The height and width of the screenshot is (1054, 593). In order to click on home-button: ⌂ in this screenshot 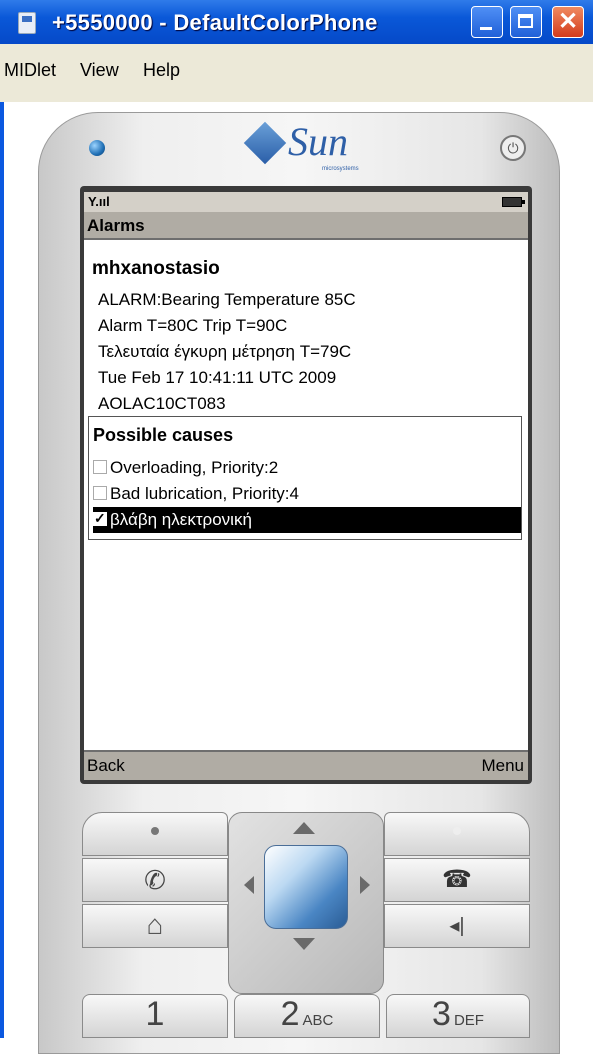, I will do `click(155, 926)`.